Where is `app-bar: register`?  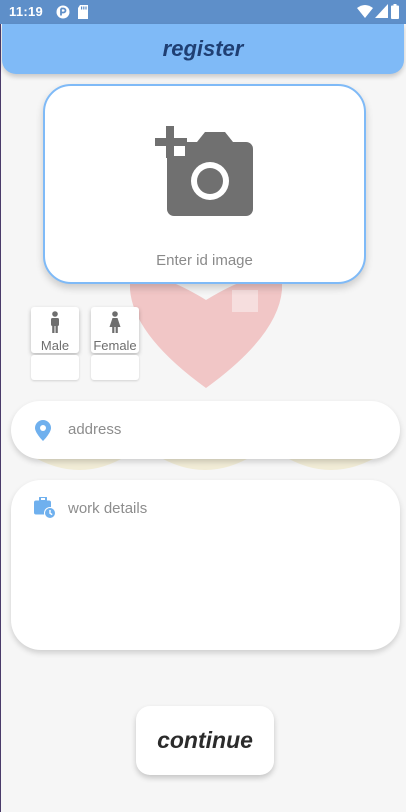
app-bar: register is located at coordinates (203, 49).